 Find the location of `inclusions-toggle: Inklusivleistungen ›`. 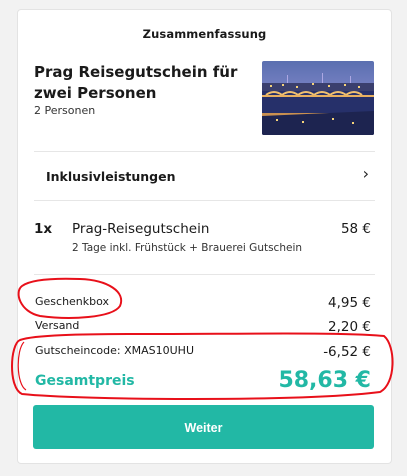

inclusions-toggle: Inklusivleistungen › is located at coordinates (204, 176).